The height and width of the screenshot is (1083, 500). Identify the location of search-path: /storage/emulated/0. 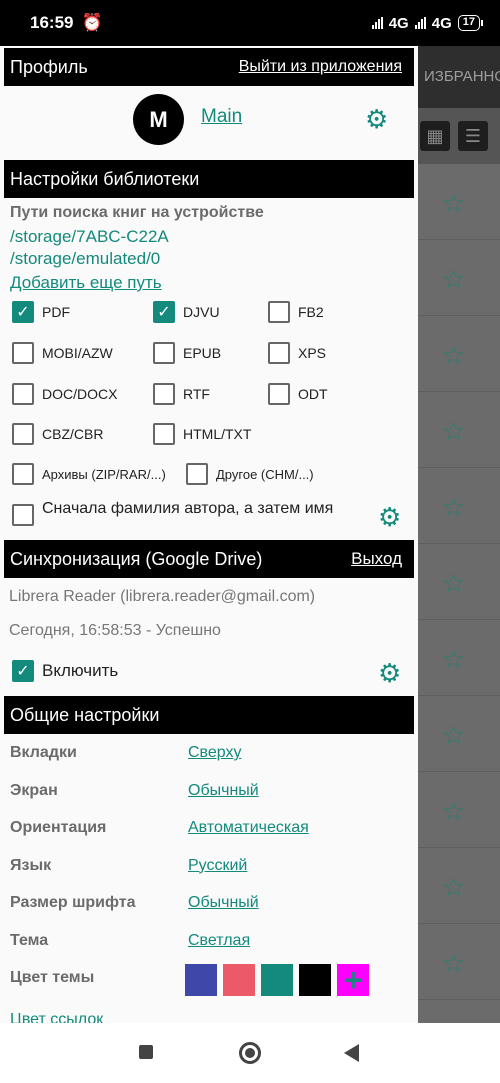
(209, 259).